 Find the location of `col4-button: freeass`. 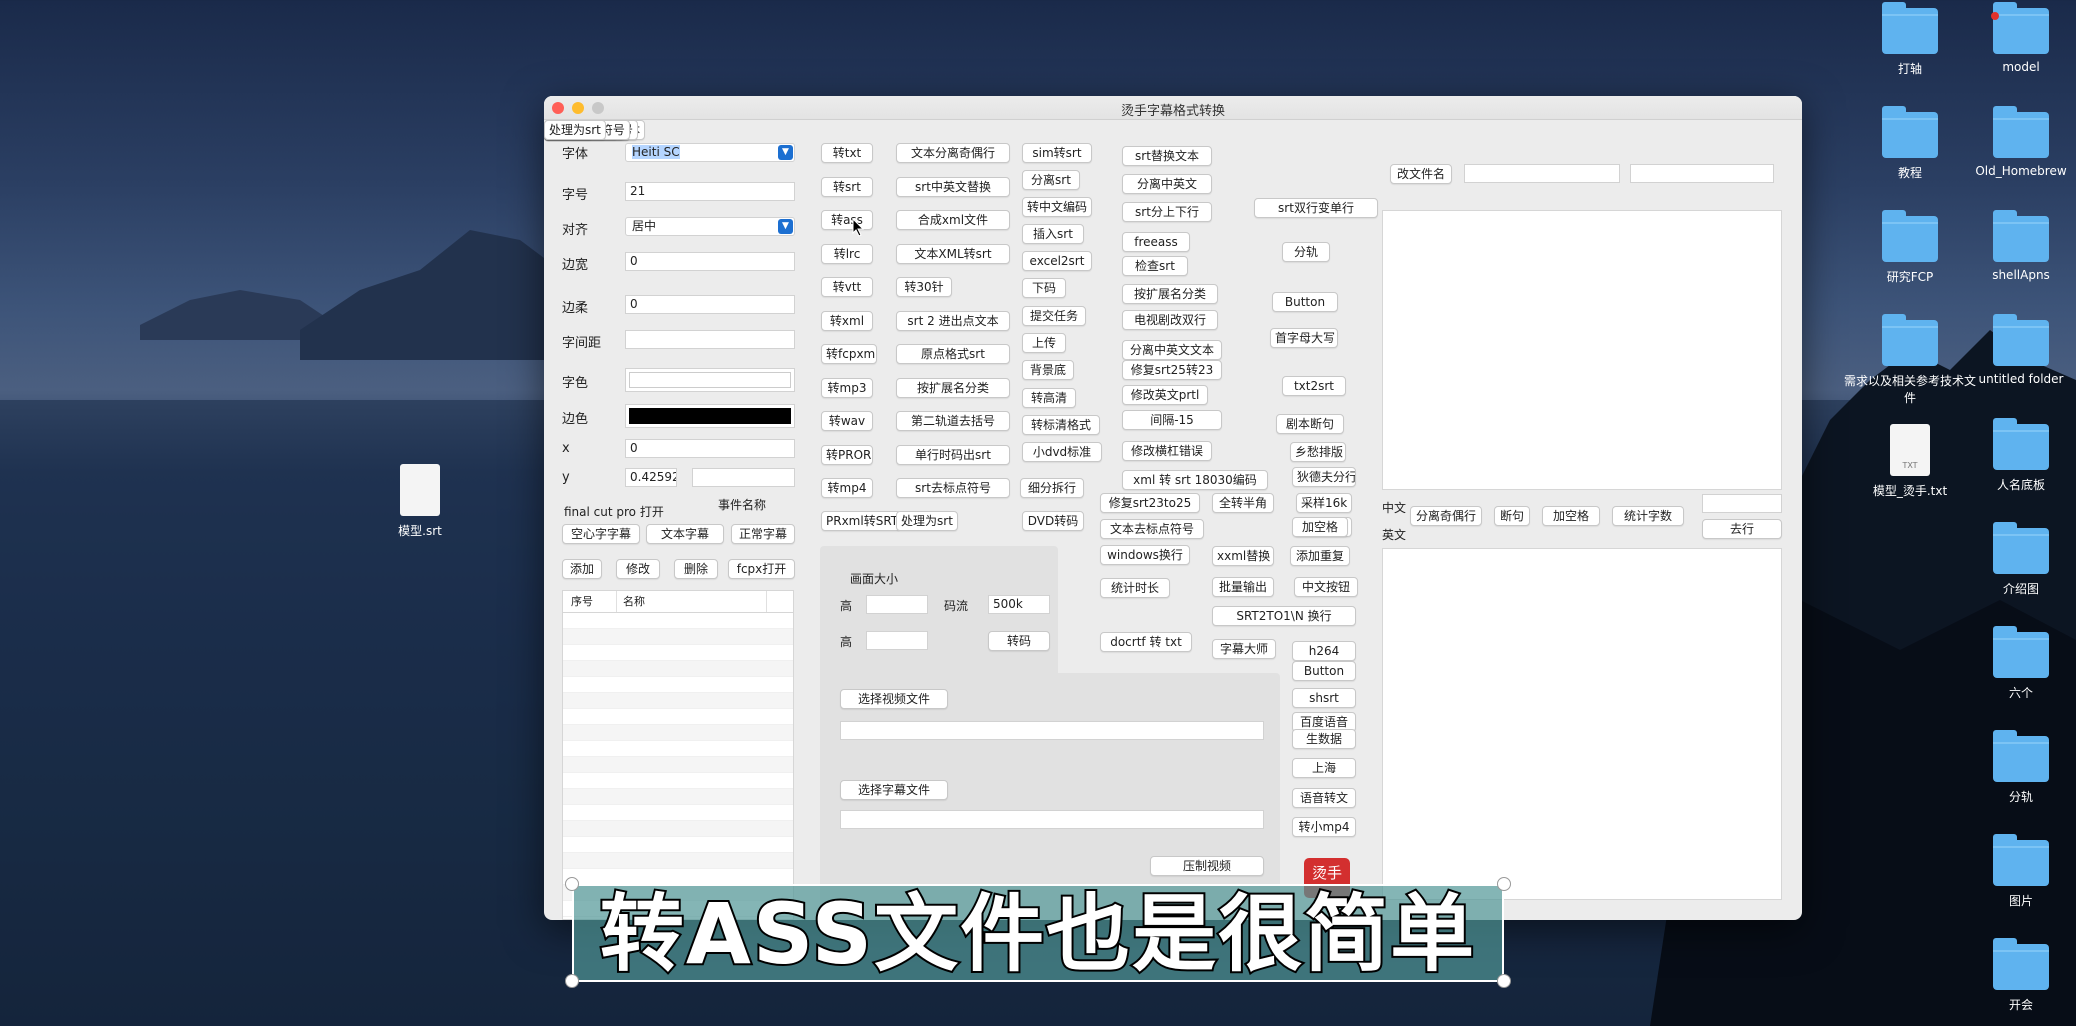

col4-button: freeass is located at coordinates (1156, 242).